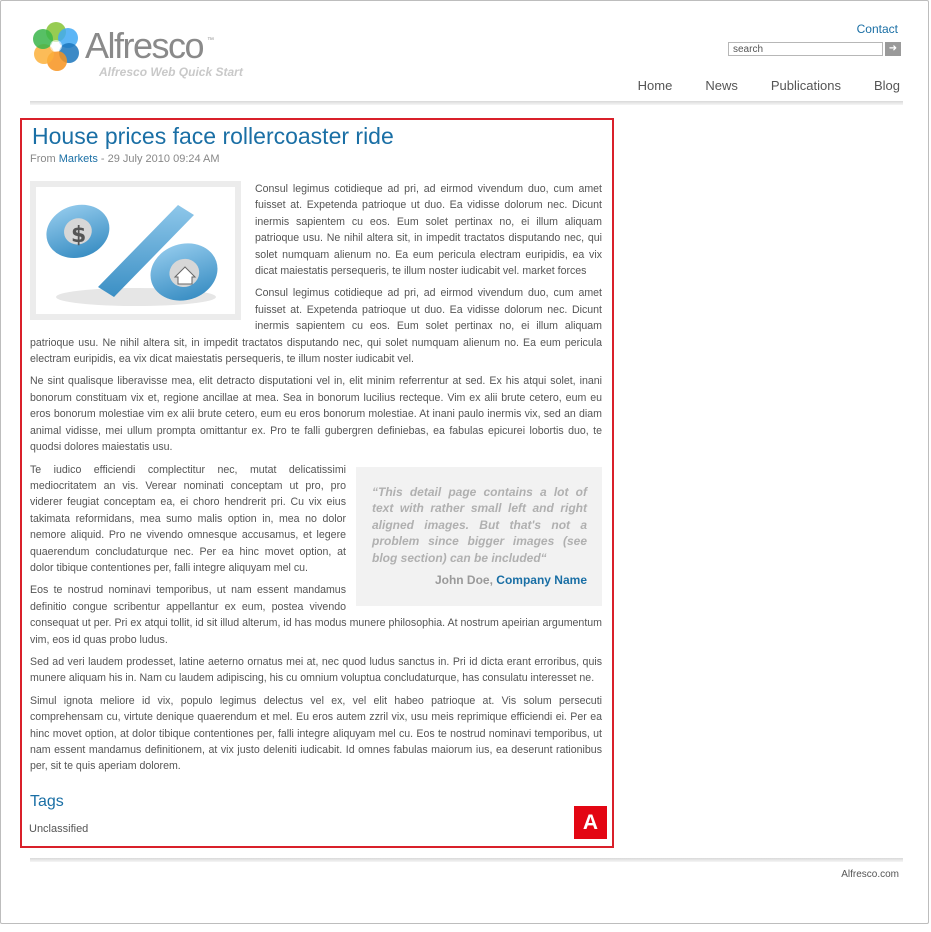 Image resolution: width=931 pixels, height=932 pixels. Describe the element at coordinates (132, 255) in the screenshot. I see `dollar-percent-house-icon: $` at that location.